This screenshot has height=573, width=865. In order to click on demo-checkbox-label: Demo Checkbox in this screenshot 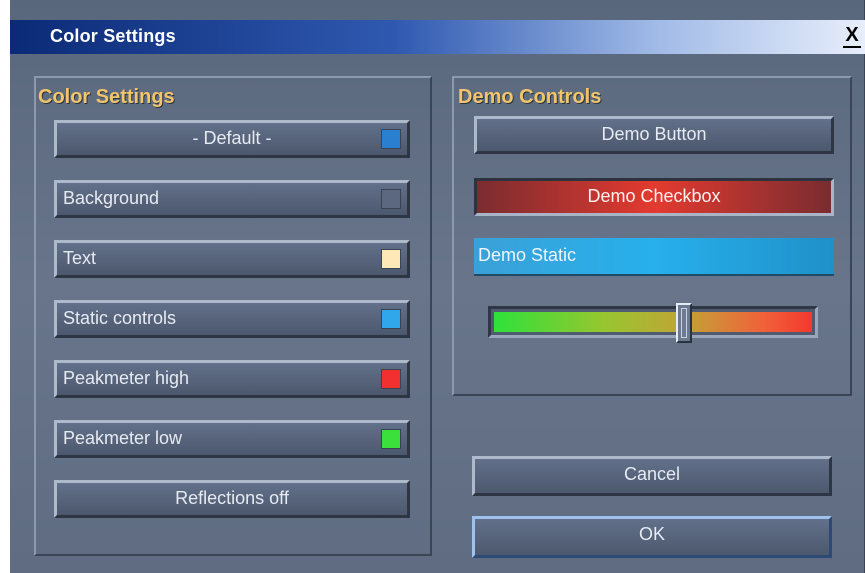, I will do `click(654, 196)`.